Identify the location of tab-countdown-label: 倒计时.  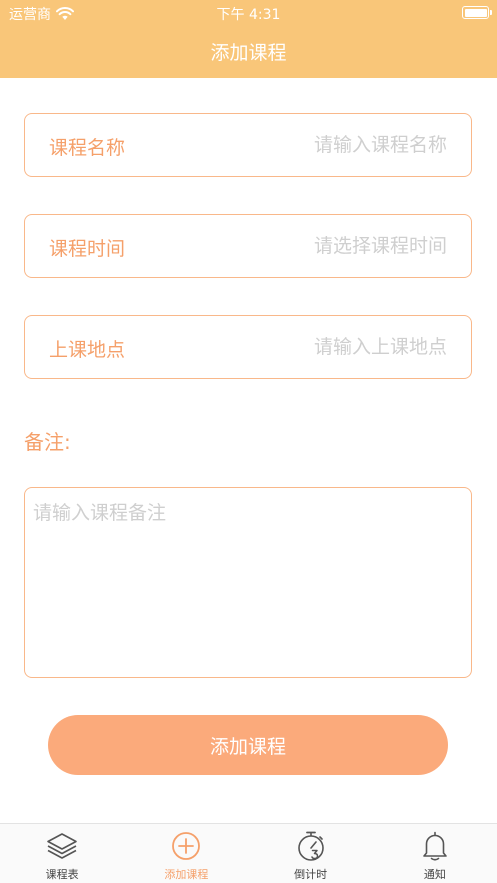
(311, 874).